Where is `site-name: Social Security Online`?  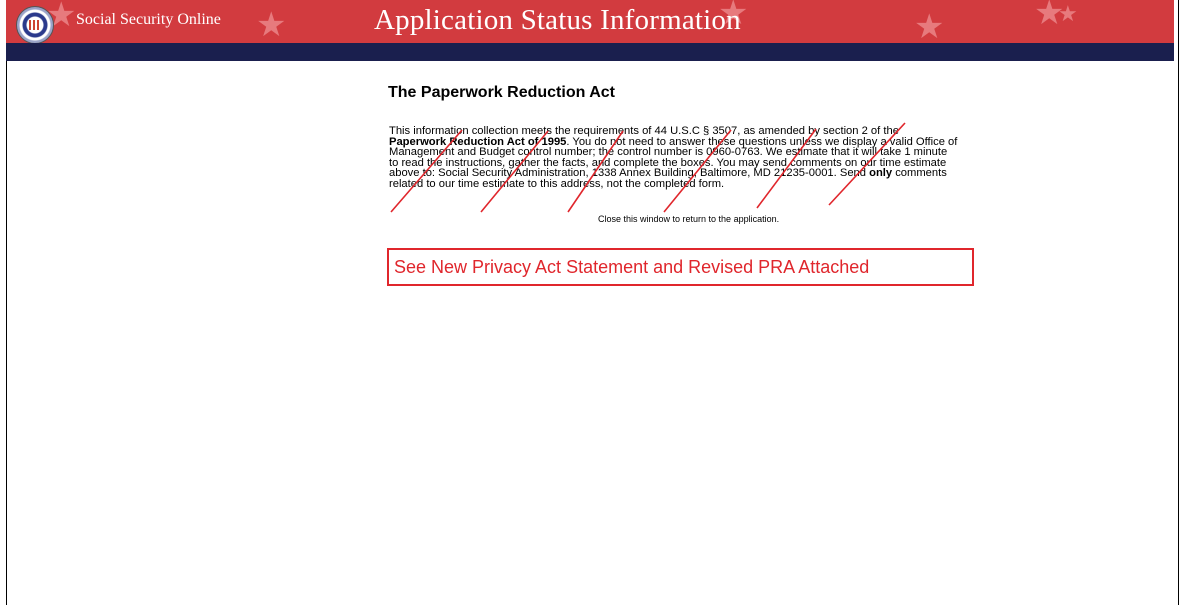 site-name: Social Security Online is located at coordinates (148, 20).